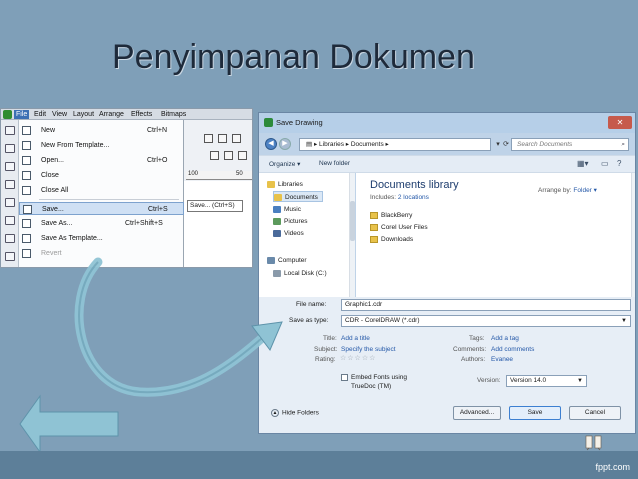  What do you see at coordinates (109, 199) in the screenshot?
I see `menu-separator` at bounding box center [109, 199].